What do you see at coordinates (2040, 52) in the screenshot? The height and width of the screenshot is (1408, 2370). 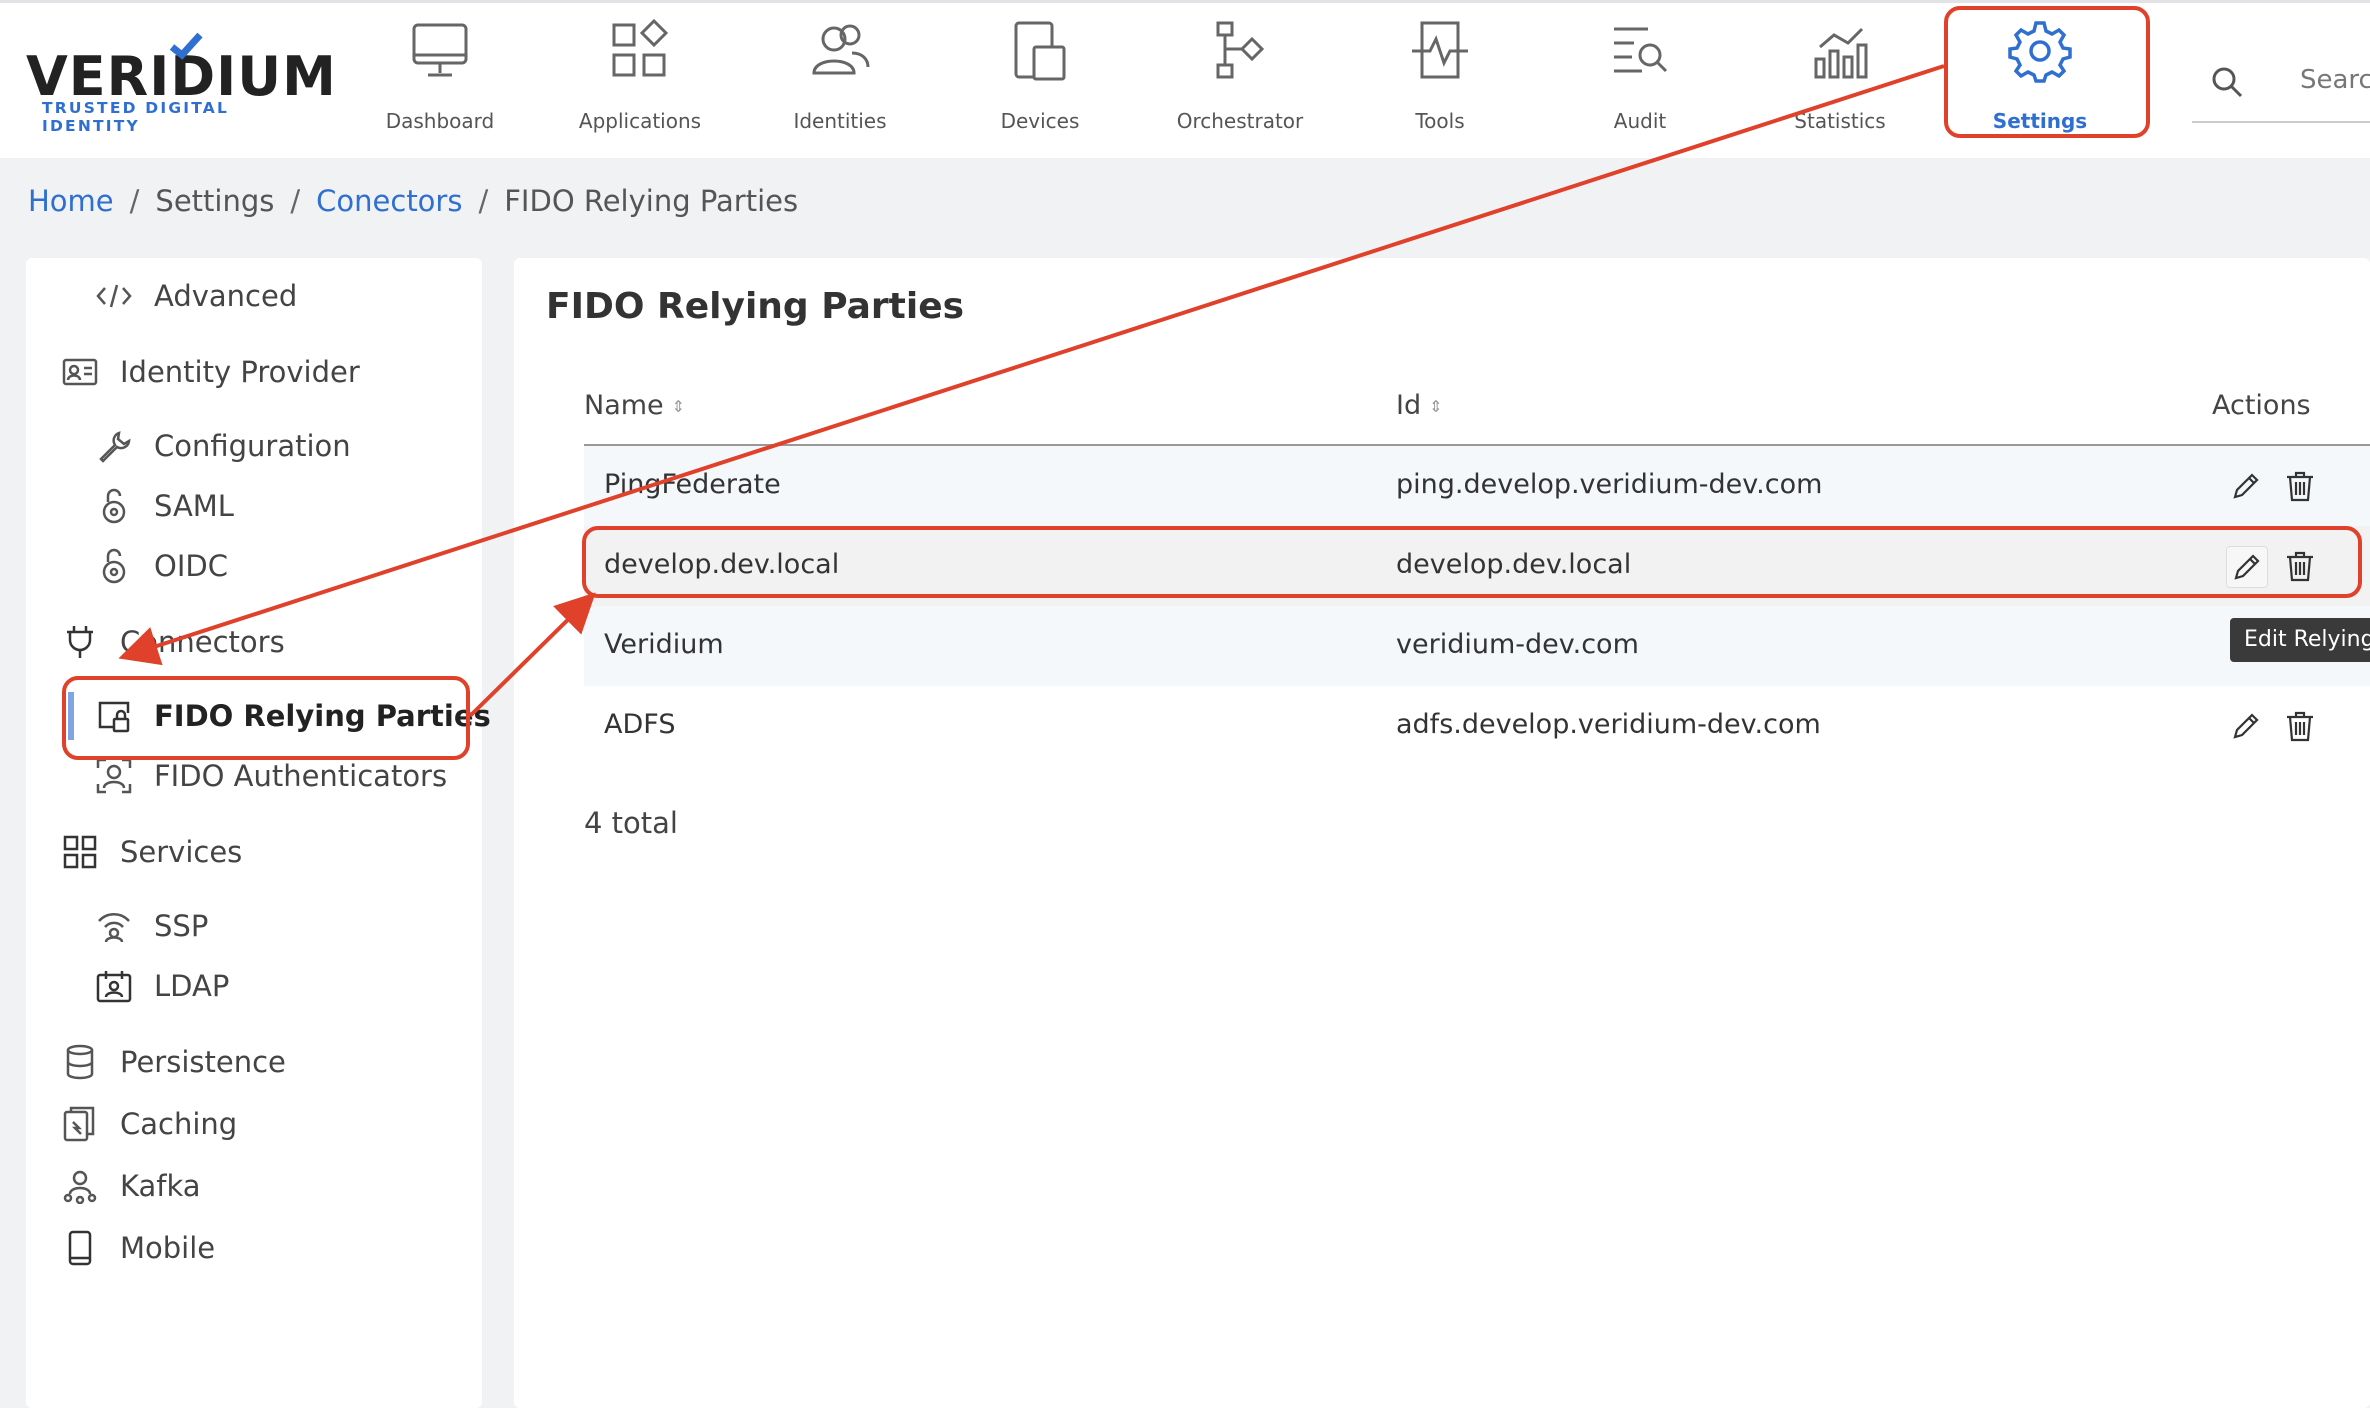 I see `gear-icon` at bounding box center [2040, 52].